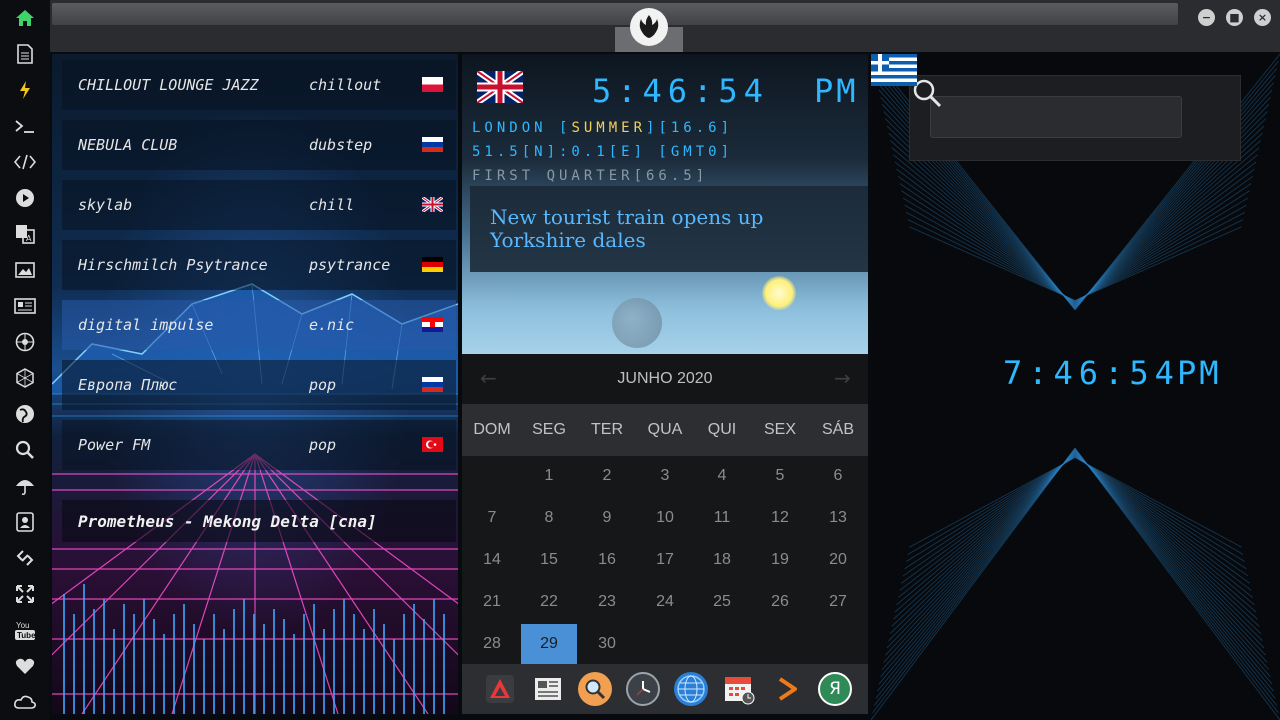 Image resolution: width=1280 pixels, height=720 pixels. What do you see at coordinates (25, 126) in the screenshot?
I see `terminal-icon` at bounding box center [25, 126].